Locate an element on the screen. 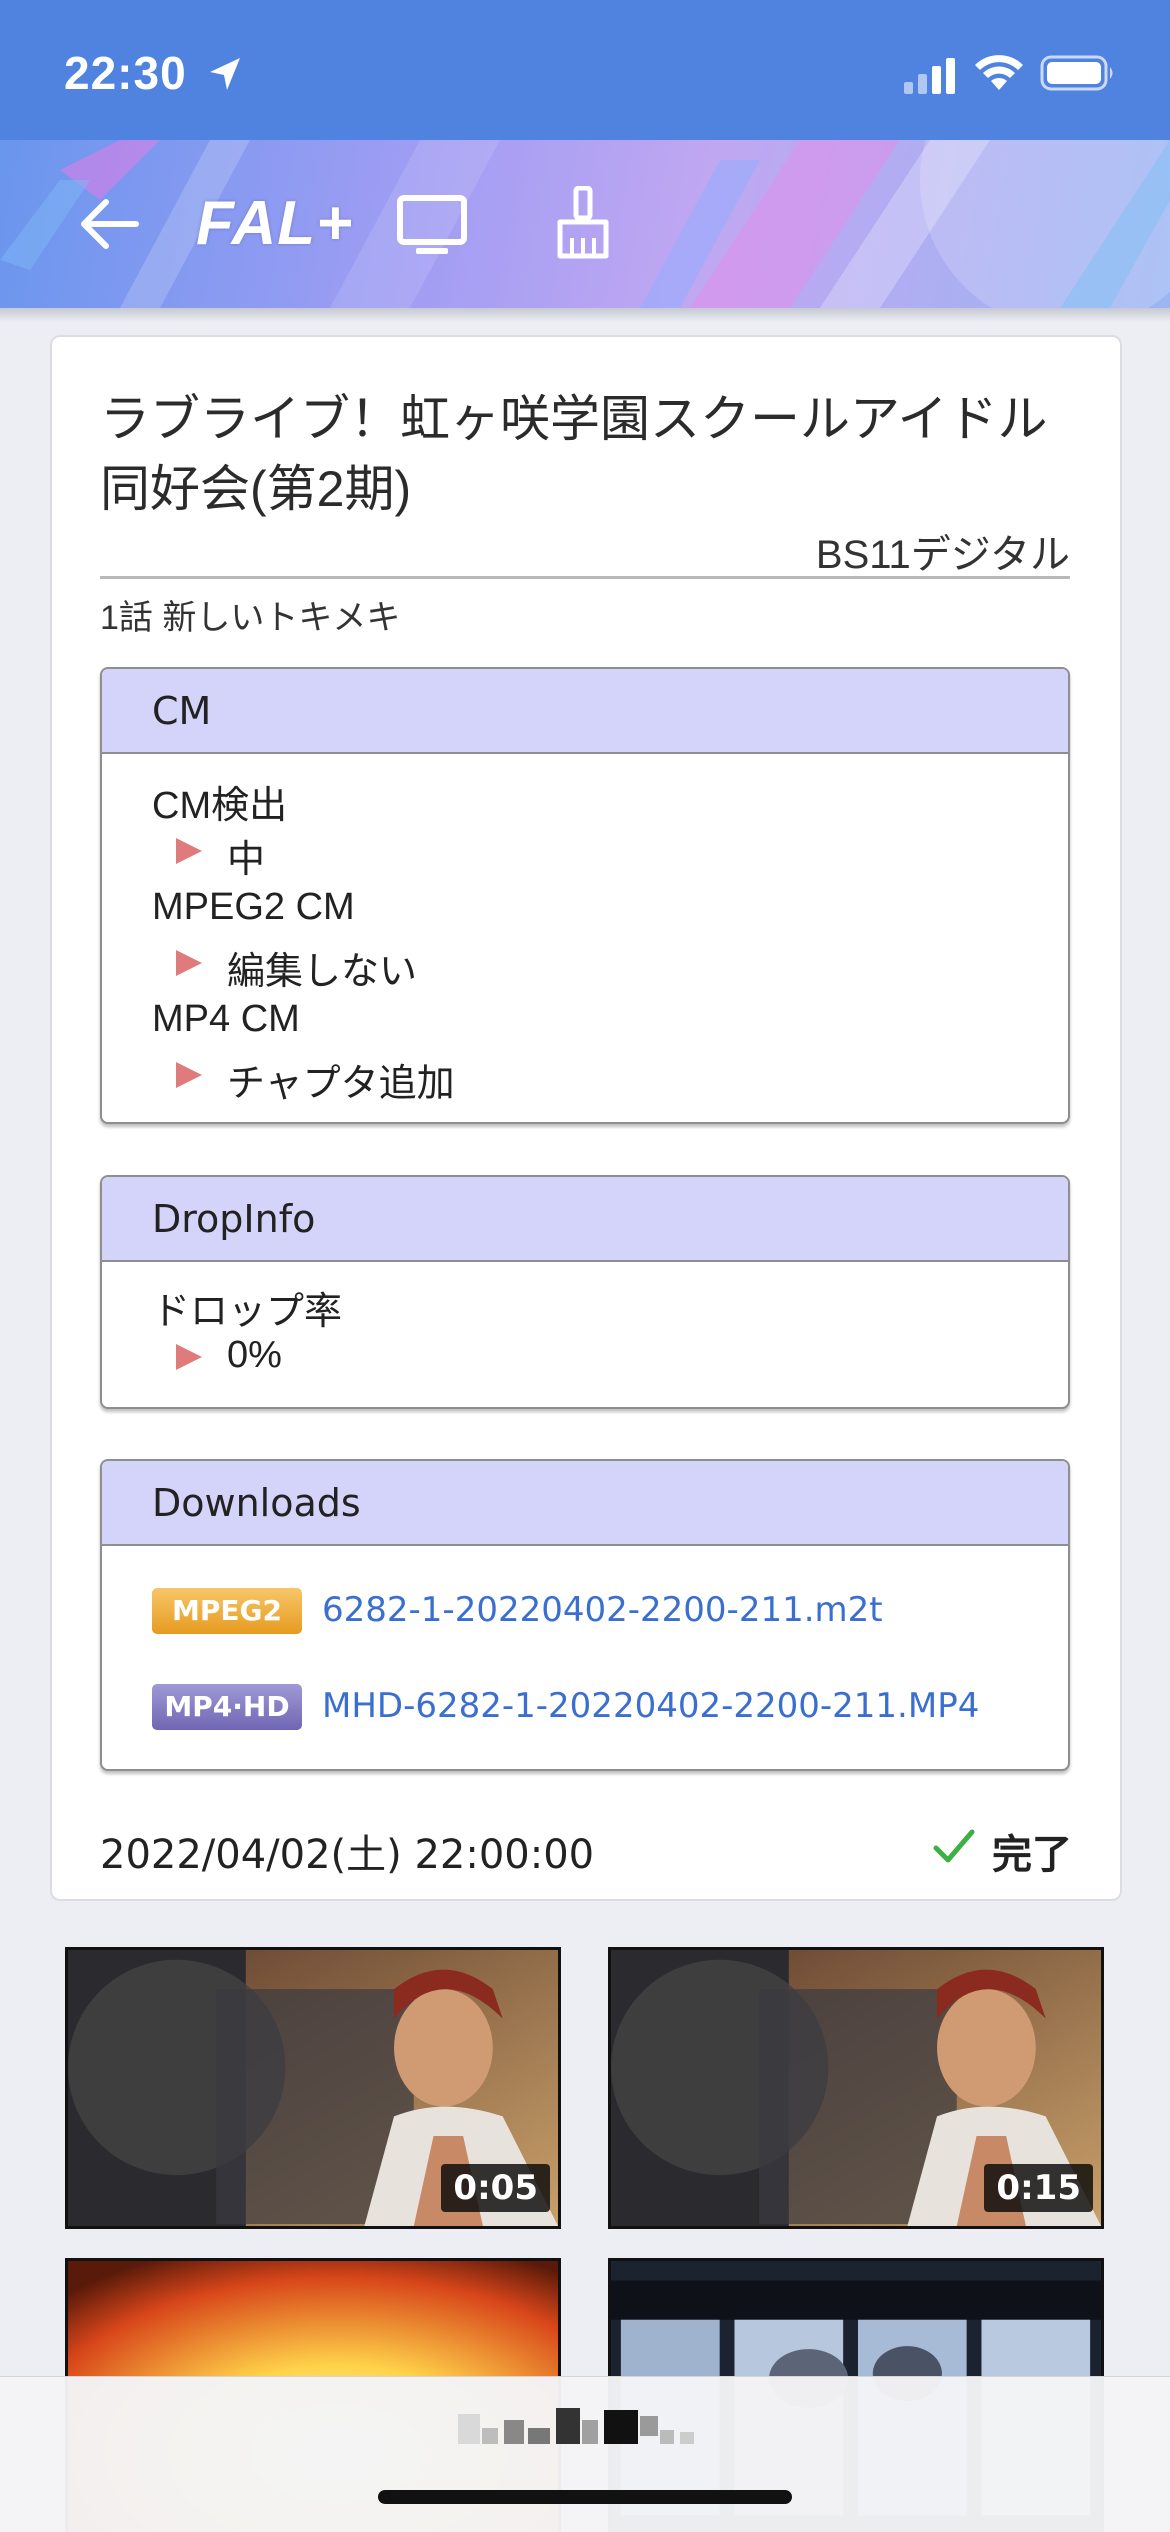 The width and height of the screenshot is (1170, 2532). tv-icon is located at coordinates (432, 226).